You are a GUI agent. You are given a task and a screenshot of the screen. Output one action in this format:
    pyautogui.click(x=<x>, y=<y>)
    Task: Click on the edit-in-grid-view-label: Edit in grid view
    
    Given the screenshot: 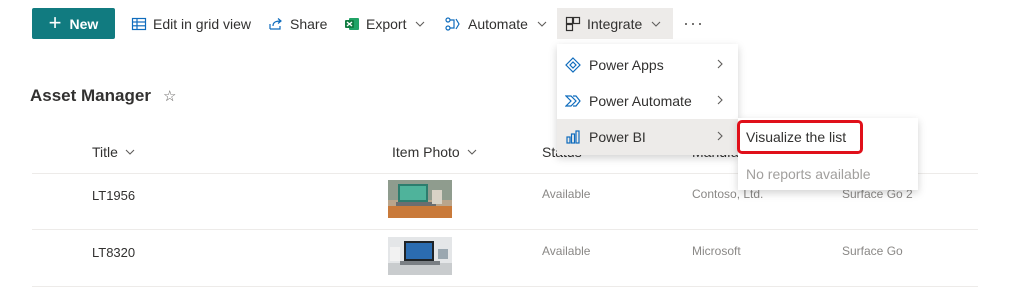 What is the action you would take?
    pyautogui.click(x=202, y=23)
    